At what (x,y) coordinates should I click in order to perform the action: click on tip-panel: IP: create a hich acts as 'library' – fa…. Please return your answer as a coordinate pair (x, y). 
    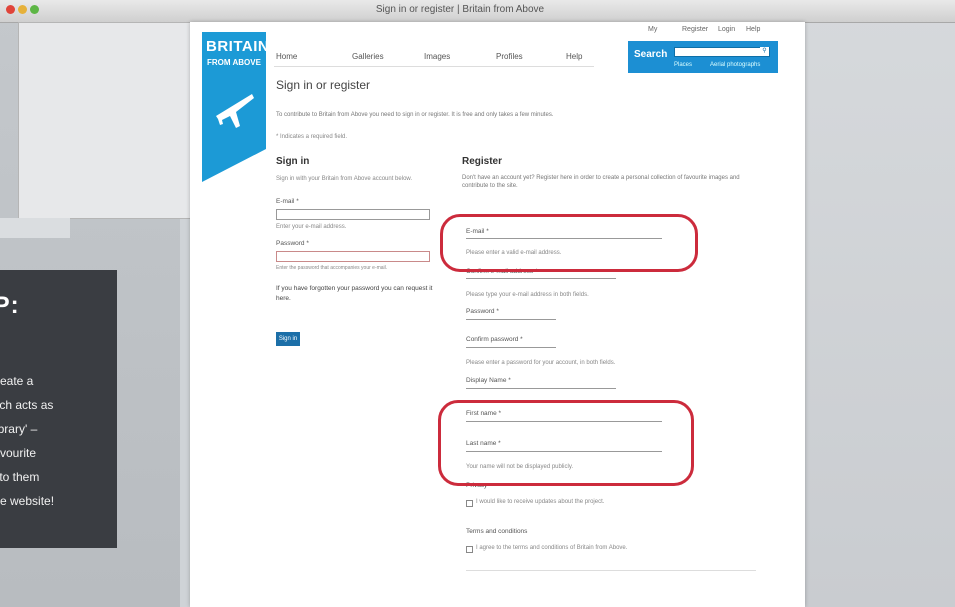
    Looking at the image, I should click on (58, 409).